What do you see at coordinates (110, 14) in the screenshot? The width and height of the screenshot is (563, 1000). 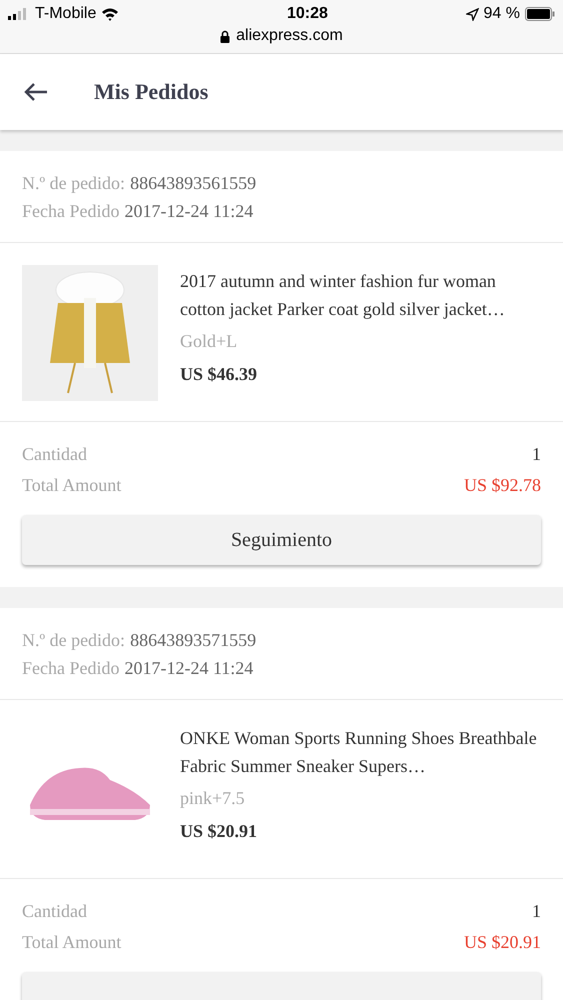 I see `wifi-icon` at bounding box center [110, 14].